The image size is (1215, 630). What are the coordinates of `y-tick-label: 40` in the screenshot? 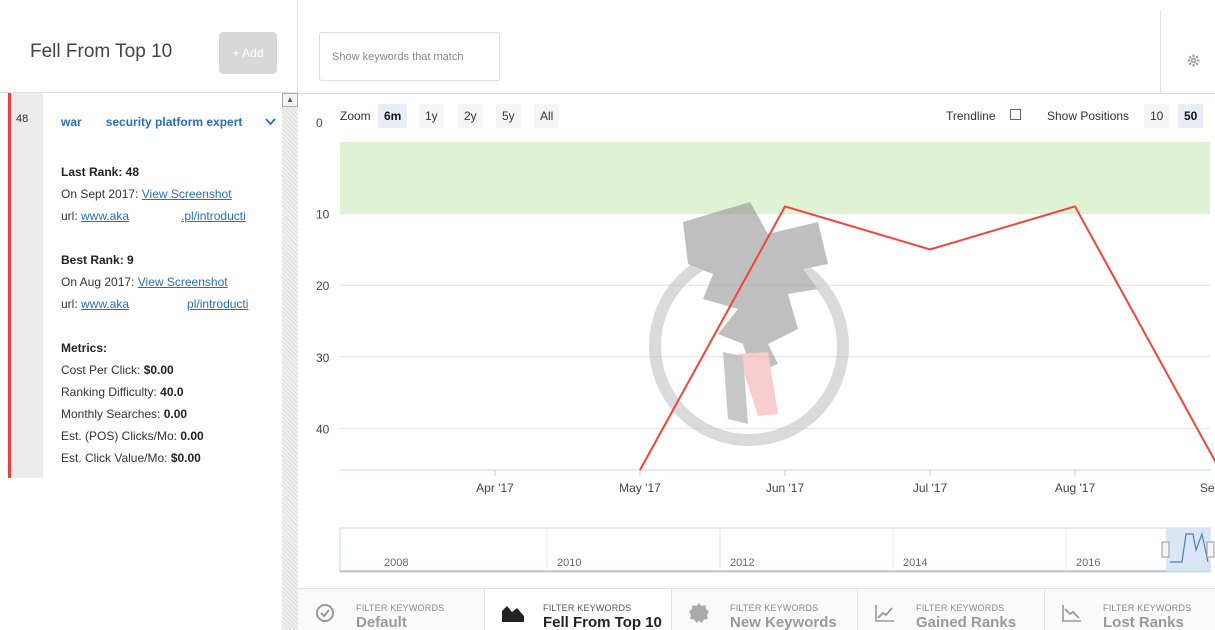 It's located at (323, 429).